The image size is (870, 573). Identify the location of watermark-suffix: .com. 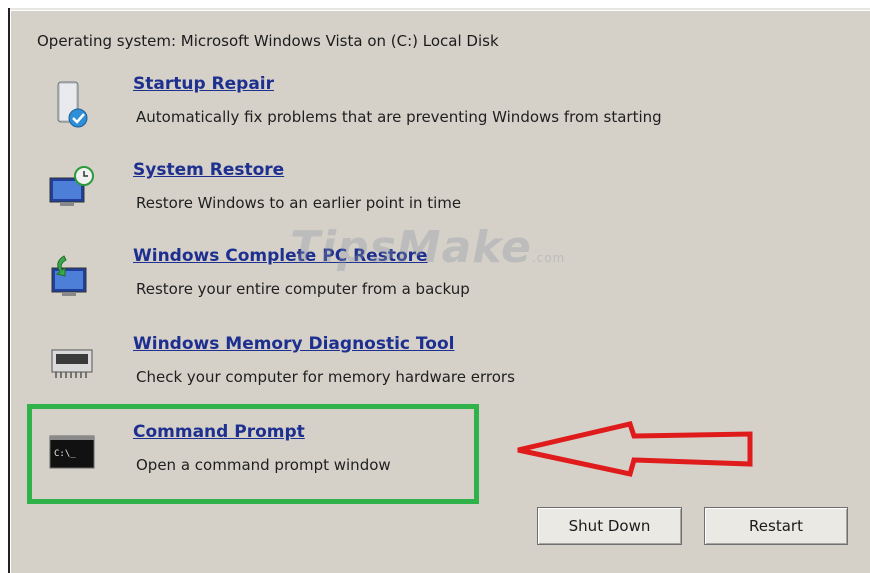
(548, 258).